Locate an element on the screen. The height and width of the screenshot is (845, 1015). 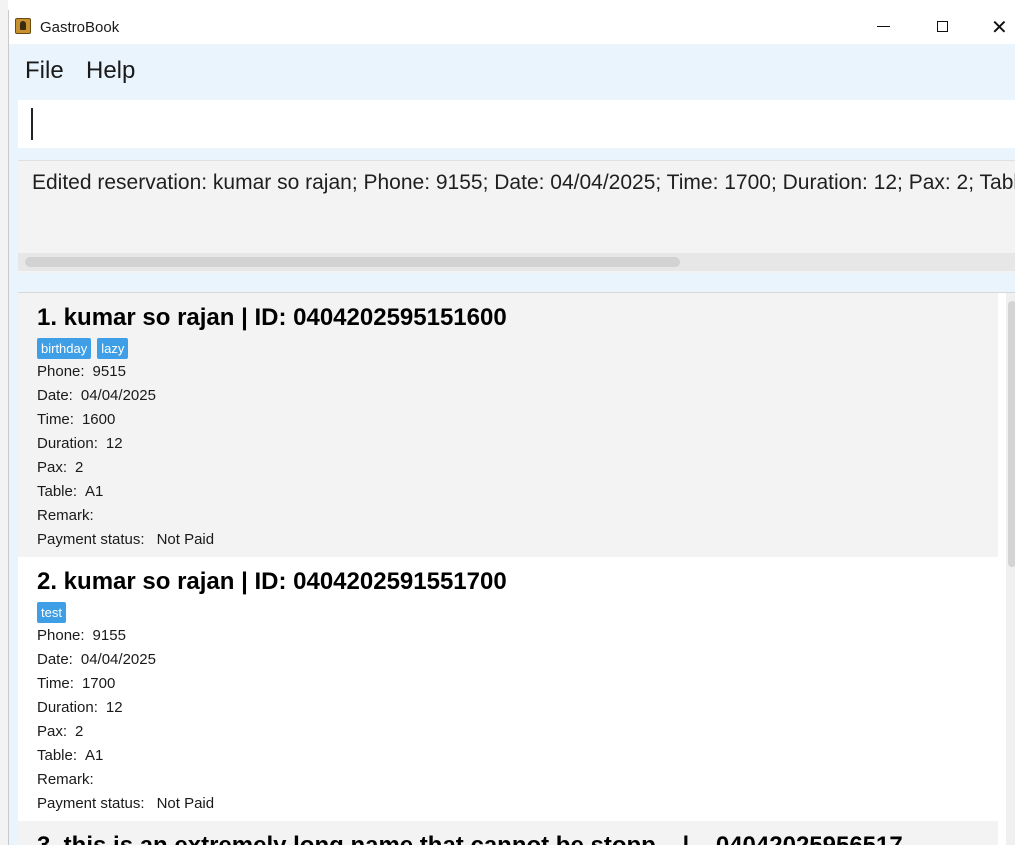
window-title: GastroBook is located at coordinates (80, 27).